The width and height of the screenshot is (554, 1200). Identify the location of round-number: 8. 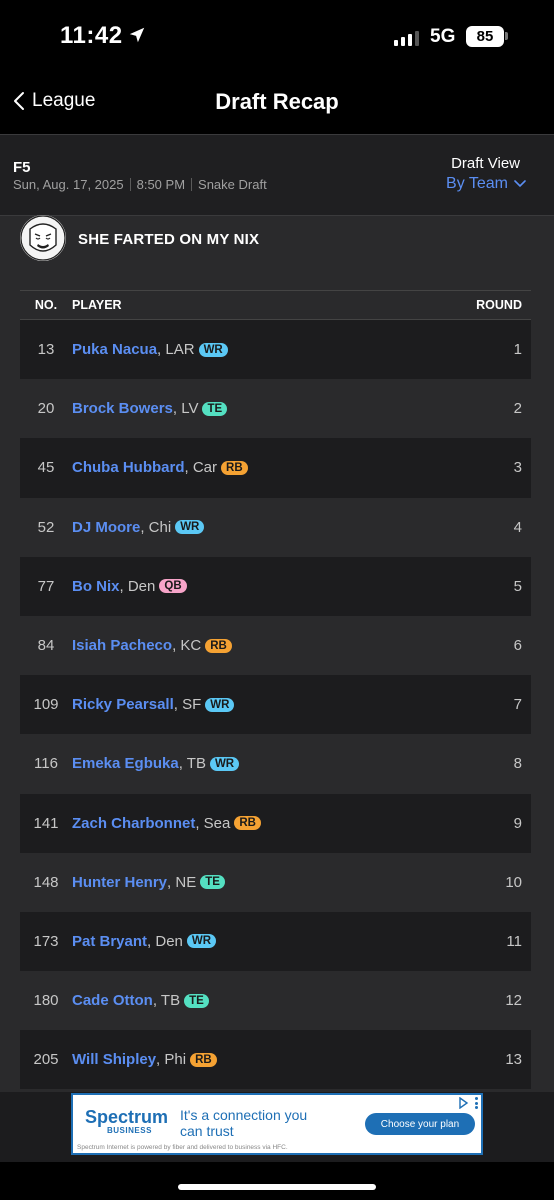
(517, 764).